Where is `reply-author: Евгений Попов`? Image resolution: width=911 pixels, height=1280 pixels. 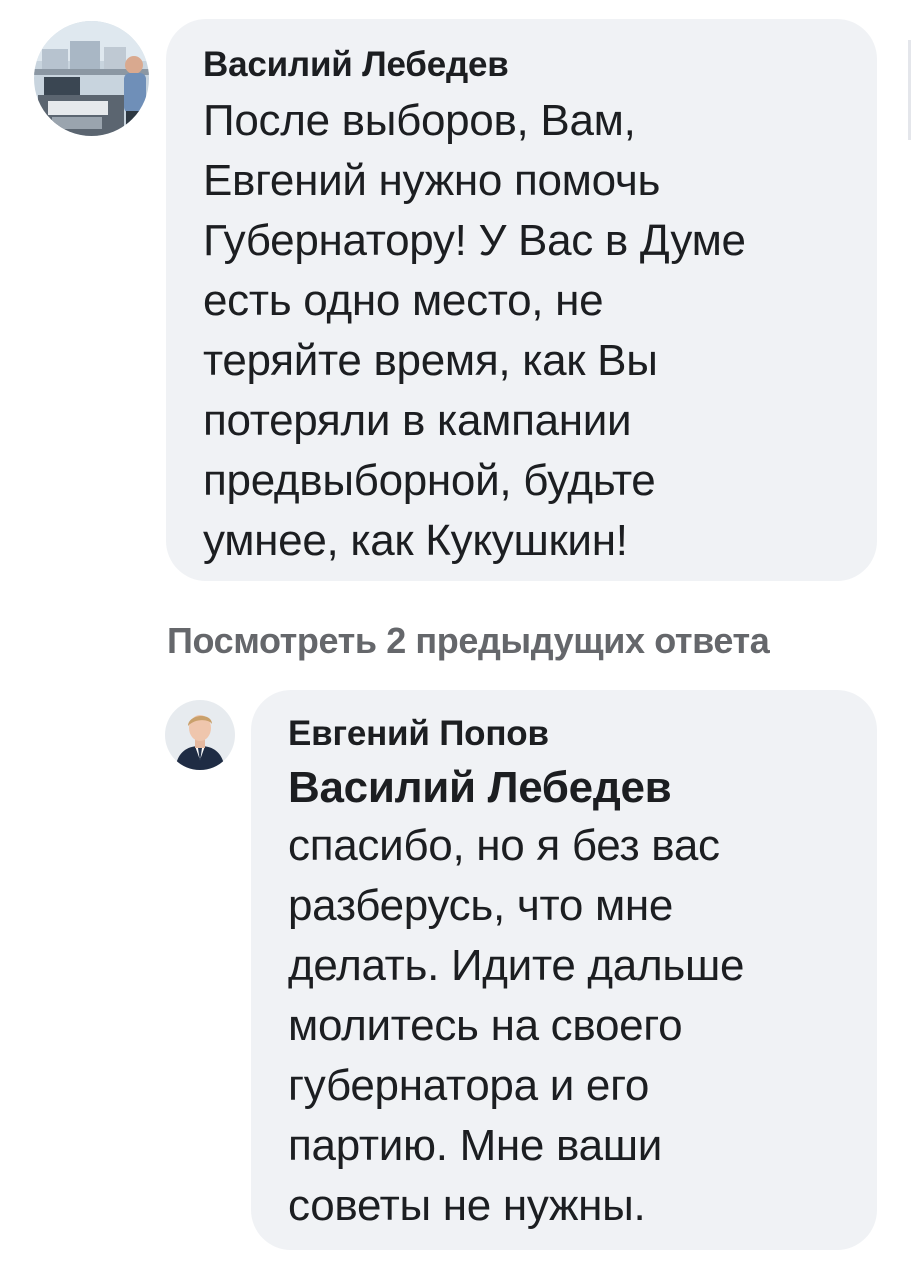
reply-author: Евгений Попов is located at coordinates (567, 734).